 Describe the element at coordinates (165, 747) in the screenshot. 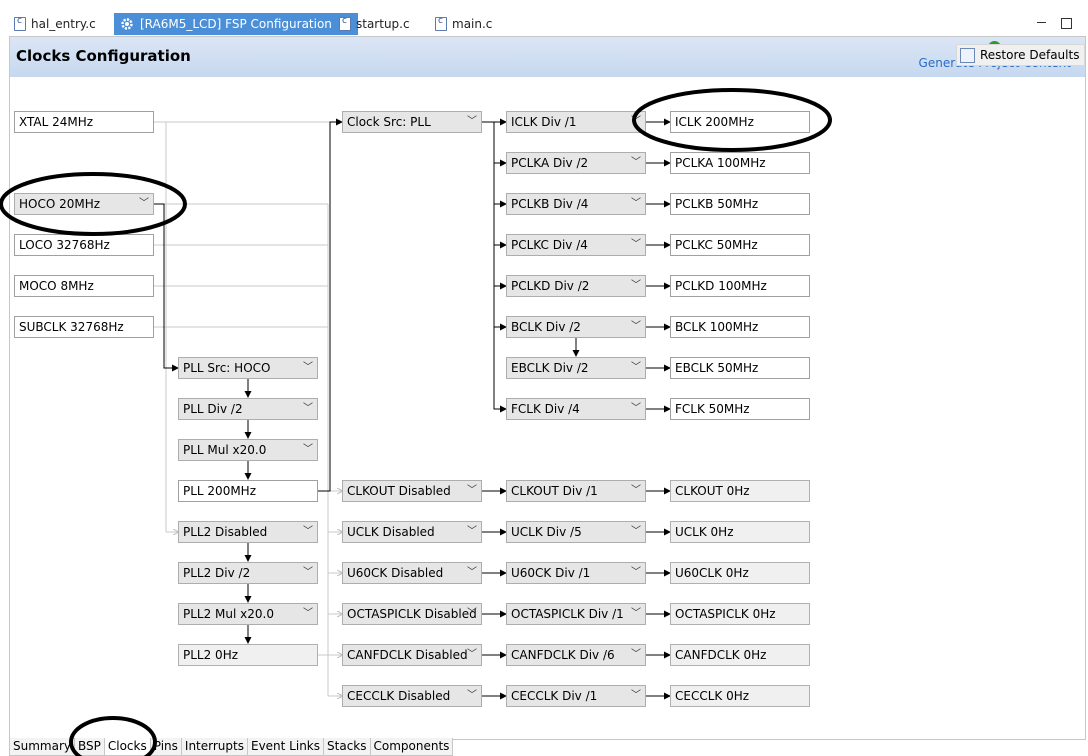

I see `tab-pins: Pins` at that location.